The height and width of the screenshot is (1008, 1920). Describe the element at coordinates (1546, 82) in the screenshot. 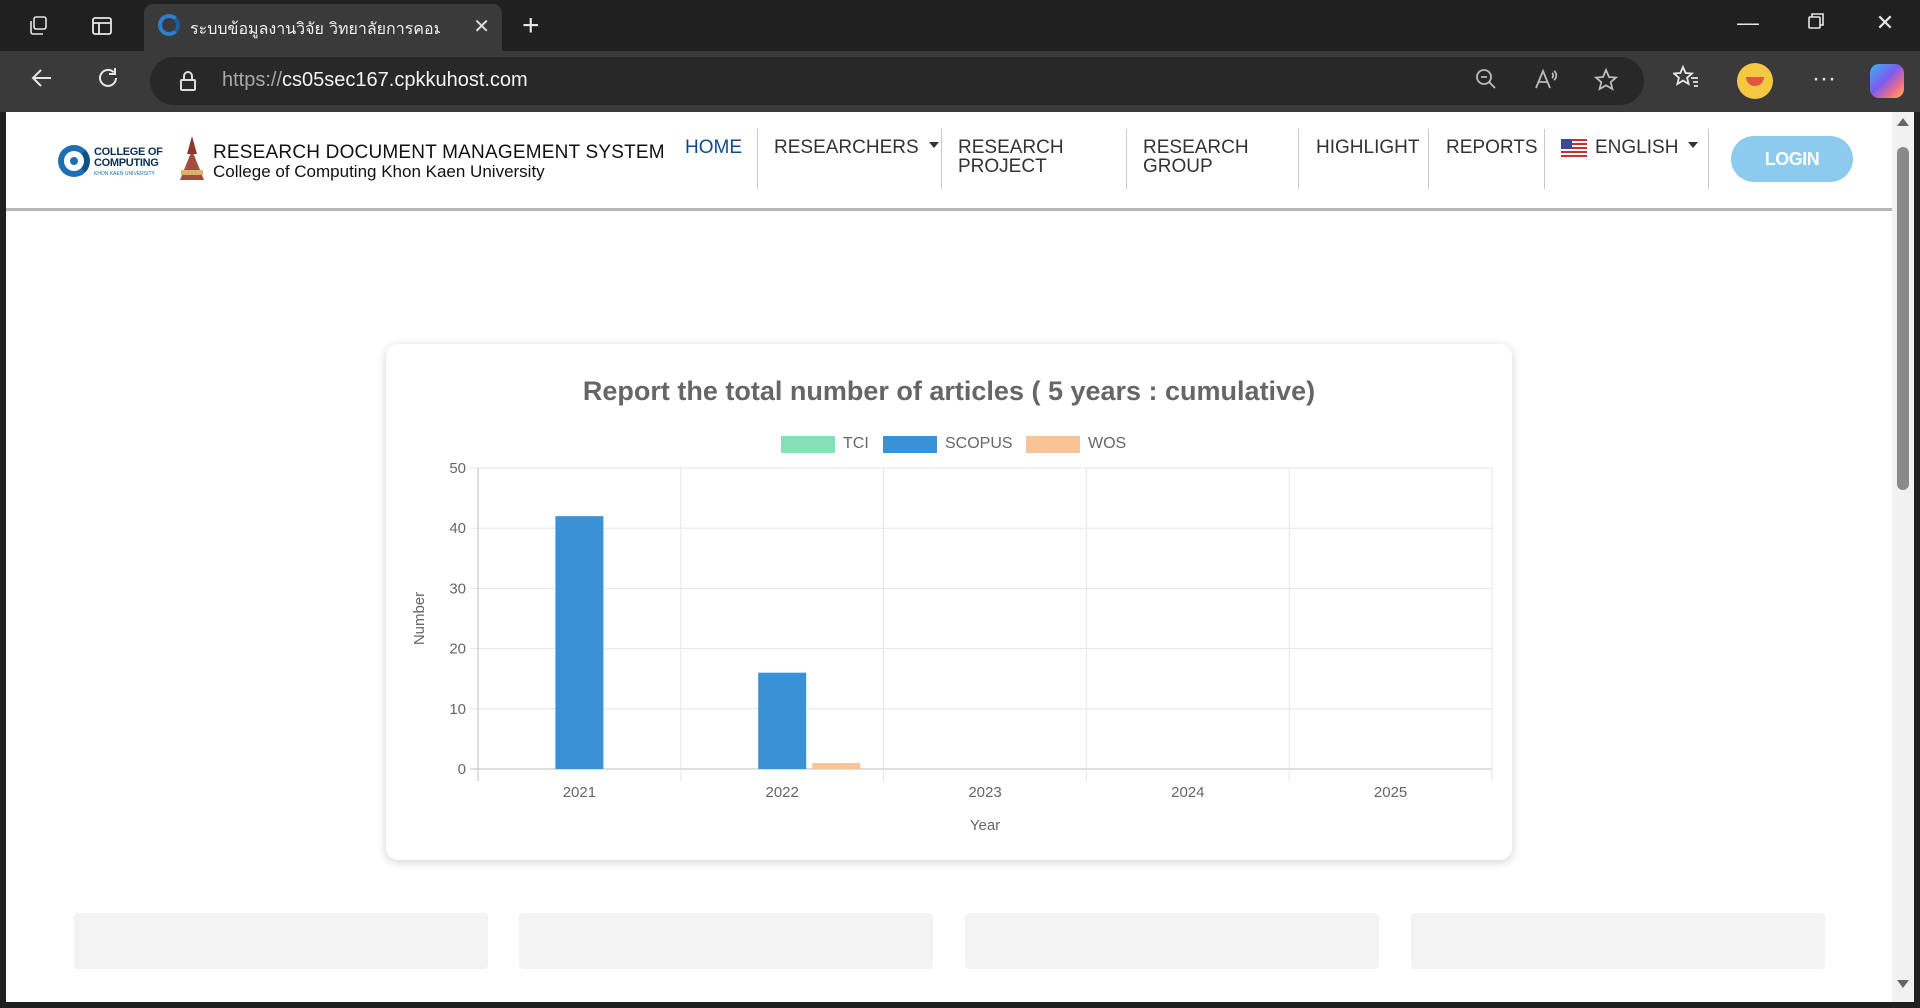

I see `read-aloud-icon` at that location.